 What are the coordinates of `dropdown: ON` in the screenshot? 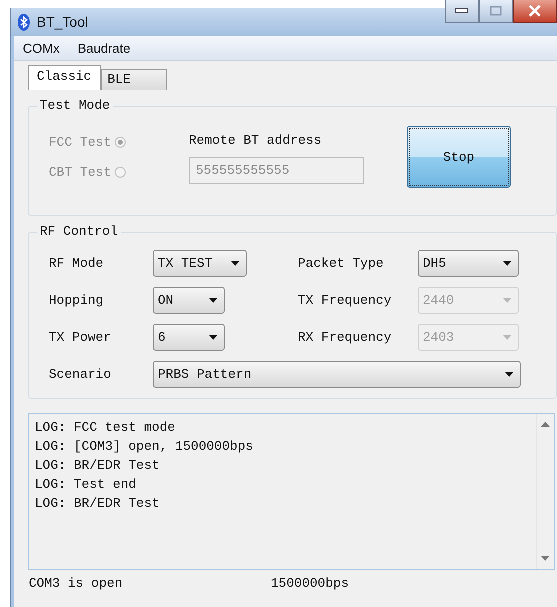 It's located at (189, 300).